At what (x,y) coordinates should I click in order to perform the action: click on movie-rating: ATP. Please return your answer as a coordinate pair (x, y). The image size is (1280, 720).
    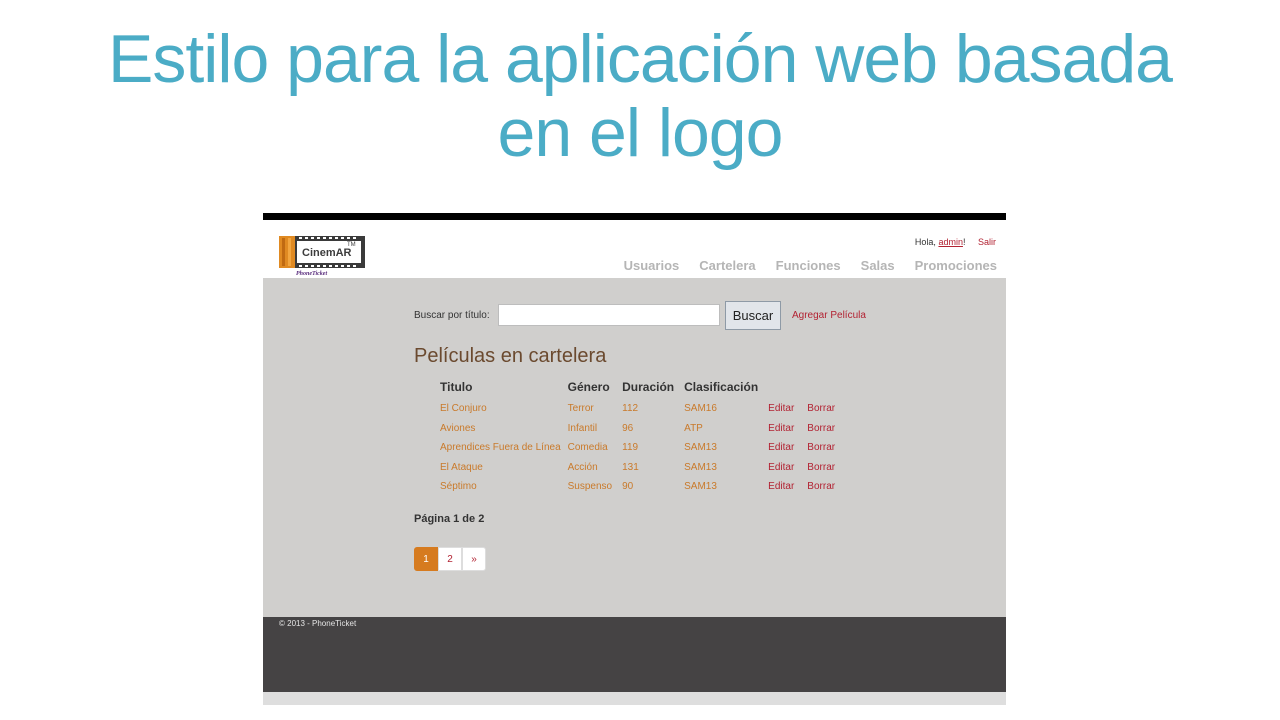
    Looking at the image, I should click on (693, 428).